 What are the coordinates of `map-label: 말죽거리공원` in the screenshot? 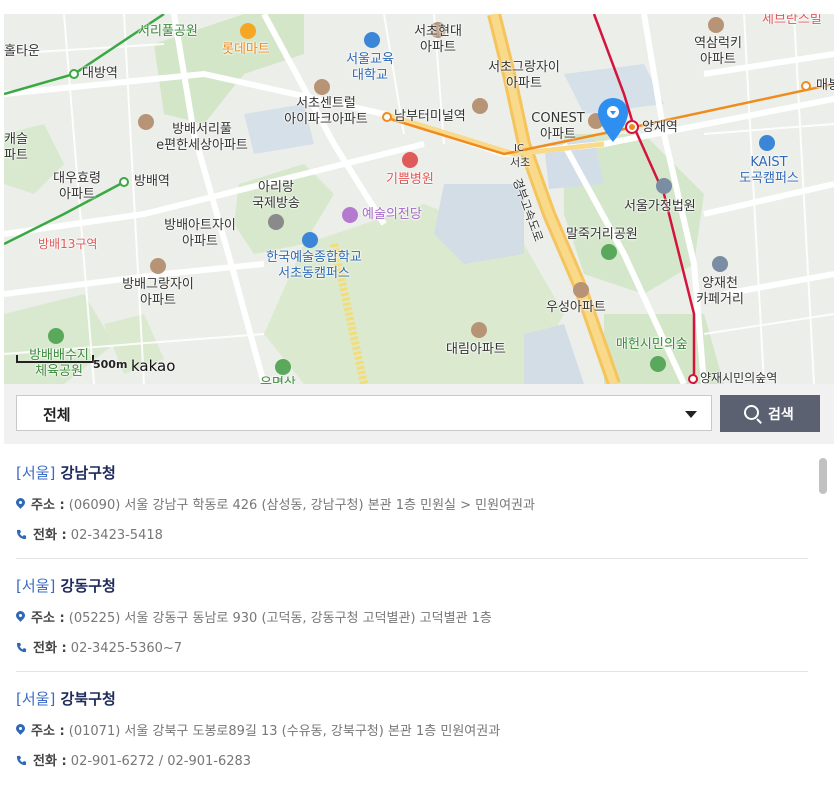 It's located at (602, 234).